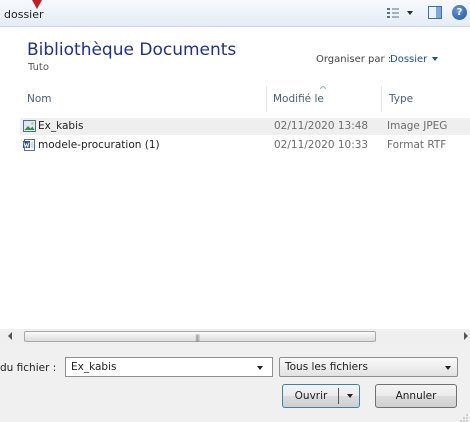 The height and width of the screenshot is (422, 470). Describe the element at coordinates (354, 59) in the screenshot. I see `arrange-by-label: Organiser par :` at that location.